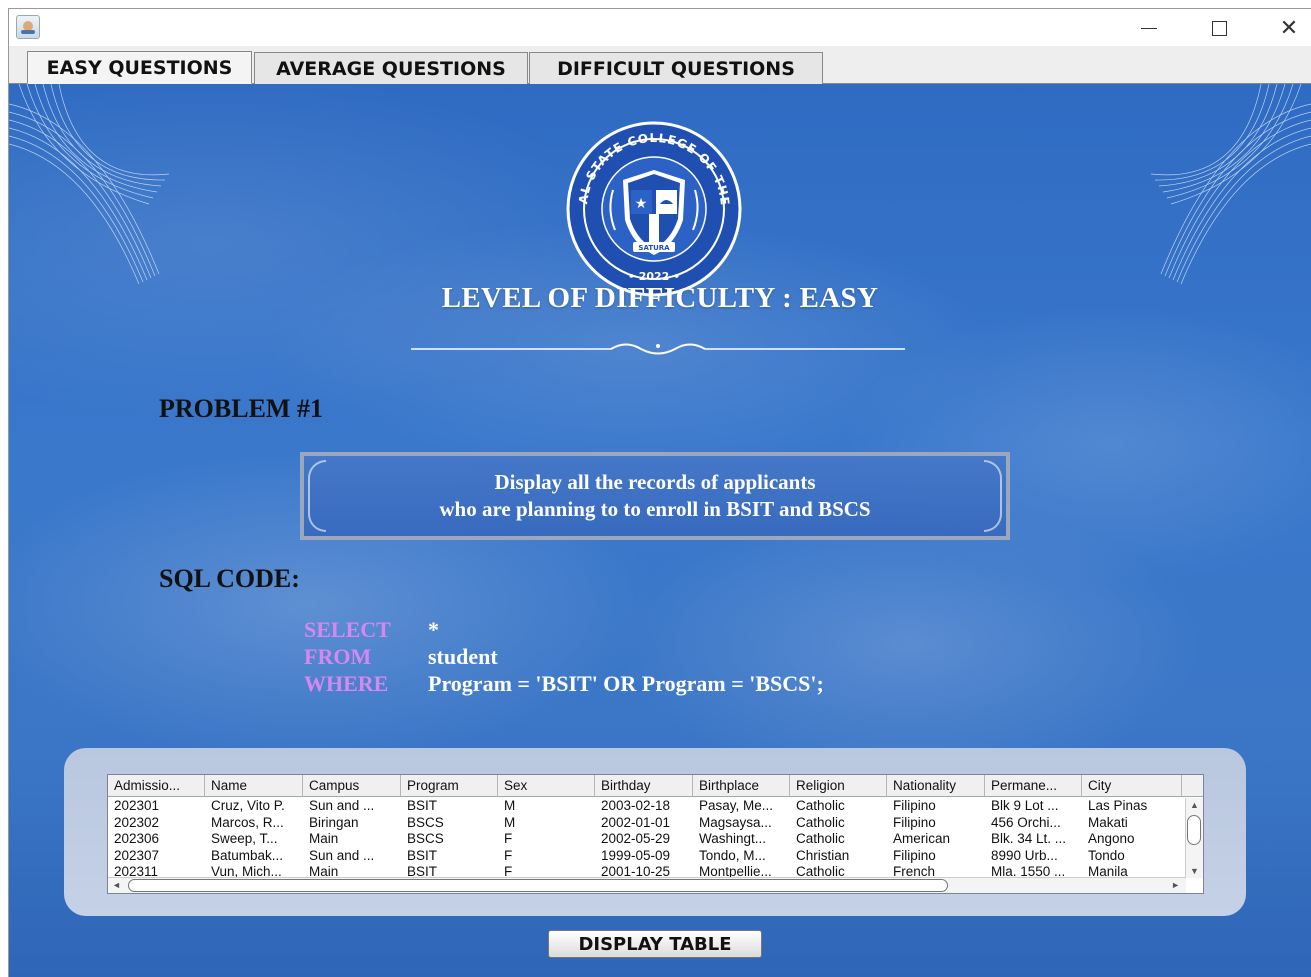 The image size is (1311, 977). Describe the element at coordinates (1194, 830) in the screenshot. I see `vertical-scroll-thumb` at that location.